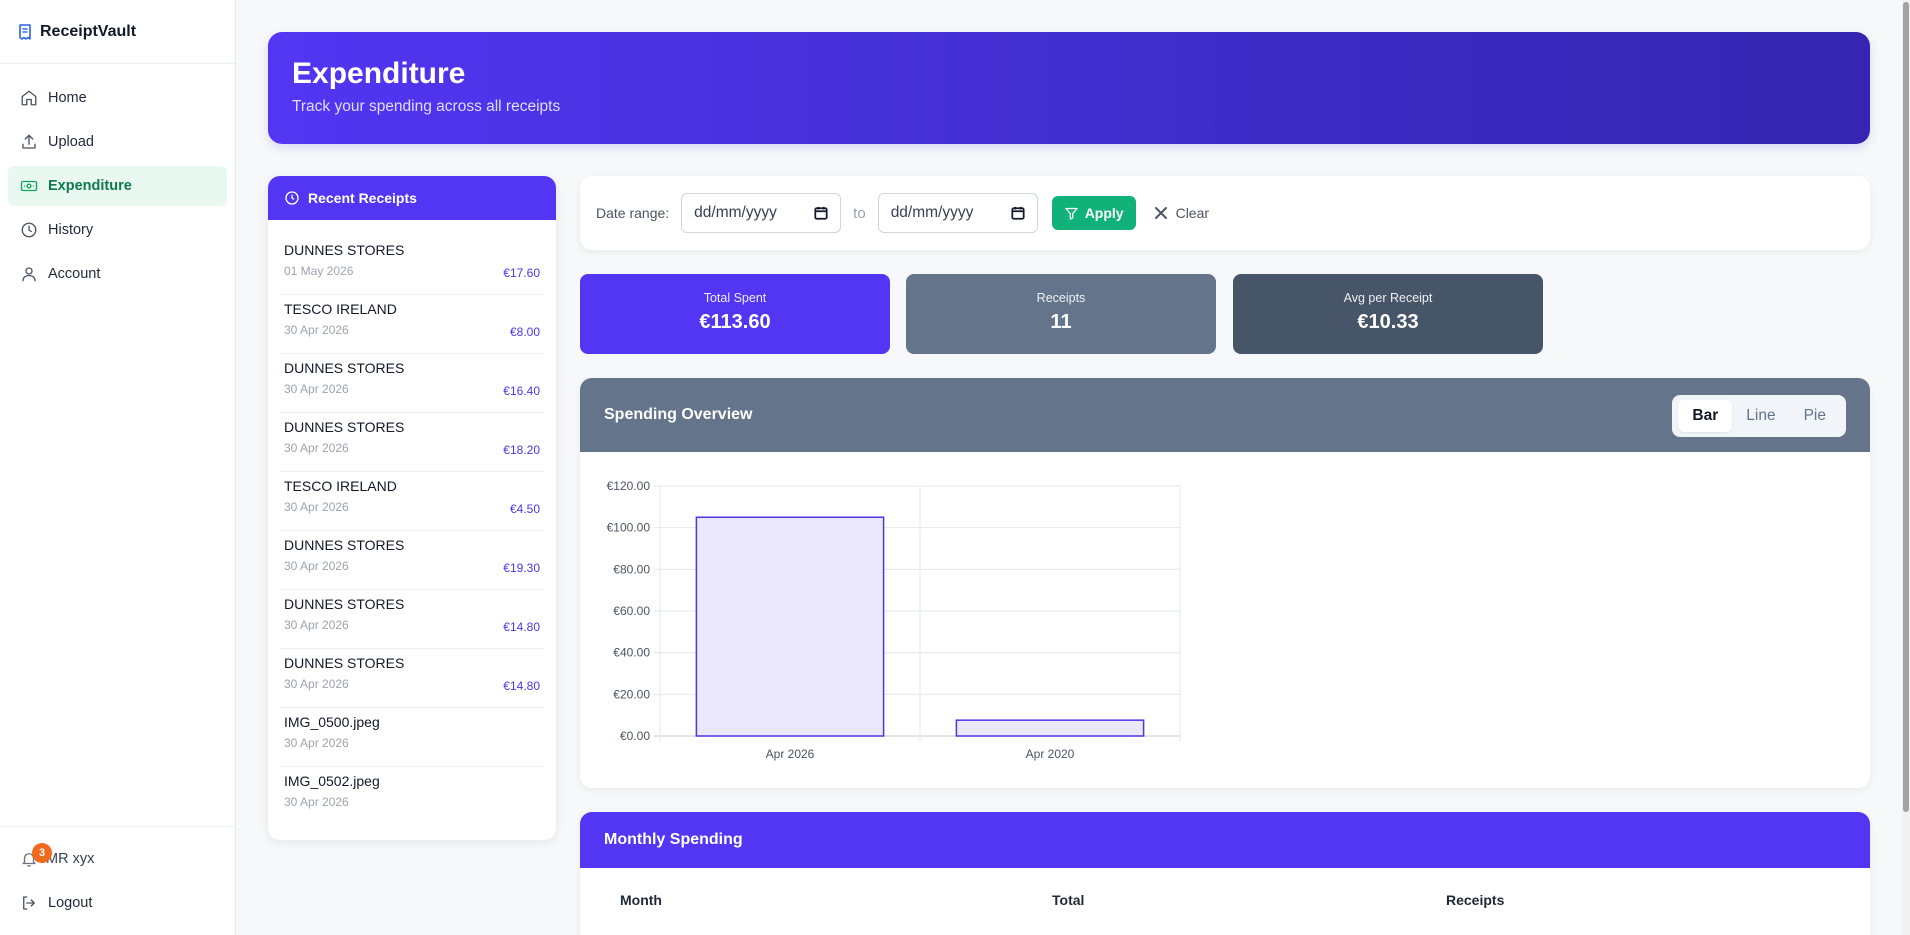 The width and height of the screenshot is (1910, 935). Describe the element at coordinates (117, 142) in the screenshot. I see `sidebar-item-upload: Upload` at that location.